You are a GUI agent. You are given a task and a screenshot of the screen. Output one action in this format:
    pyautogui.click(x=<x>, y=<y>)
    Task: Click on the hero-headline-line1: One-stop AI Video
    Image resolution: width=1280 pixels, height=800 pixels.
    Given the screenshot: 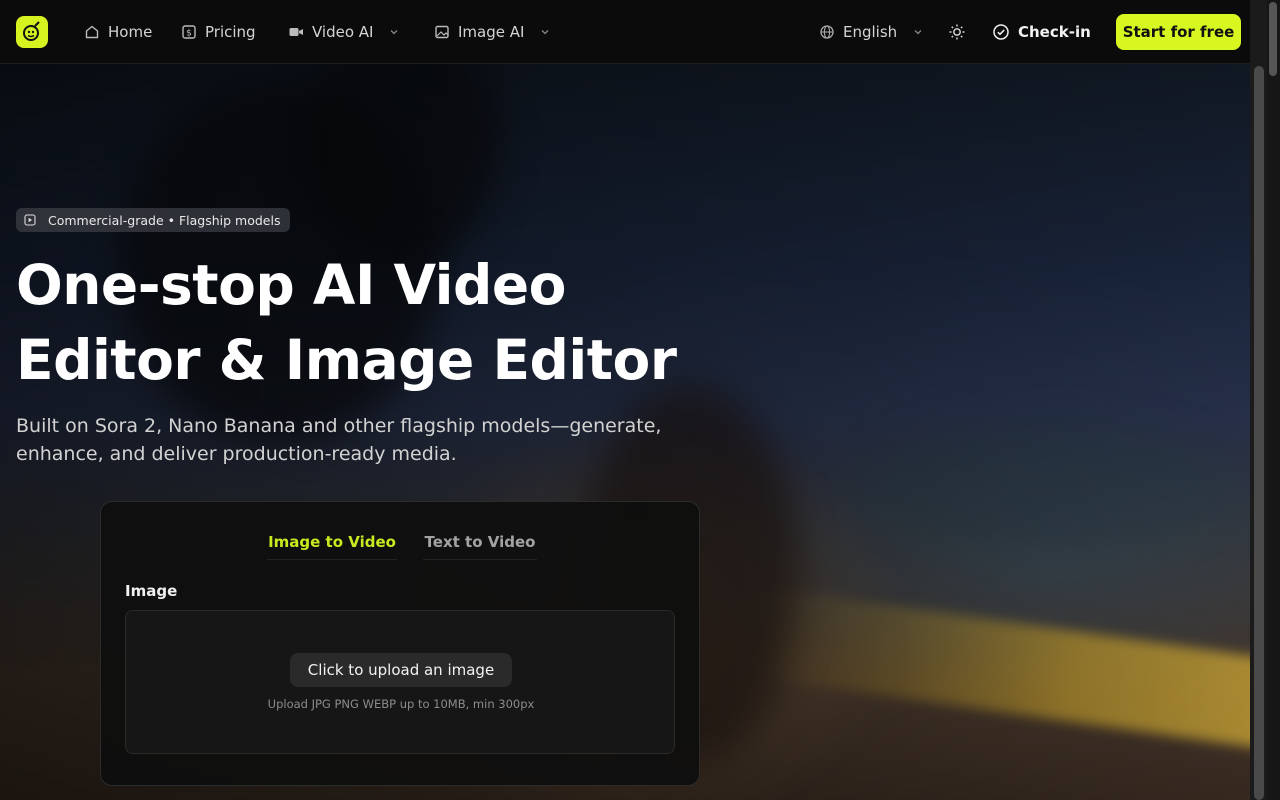 What is the action you would take?
    pyautogui.click(x=291, y=285)
    